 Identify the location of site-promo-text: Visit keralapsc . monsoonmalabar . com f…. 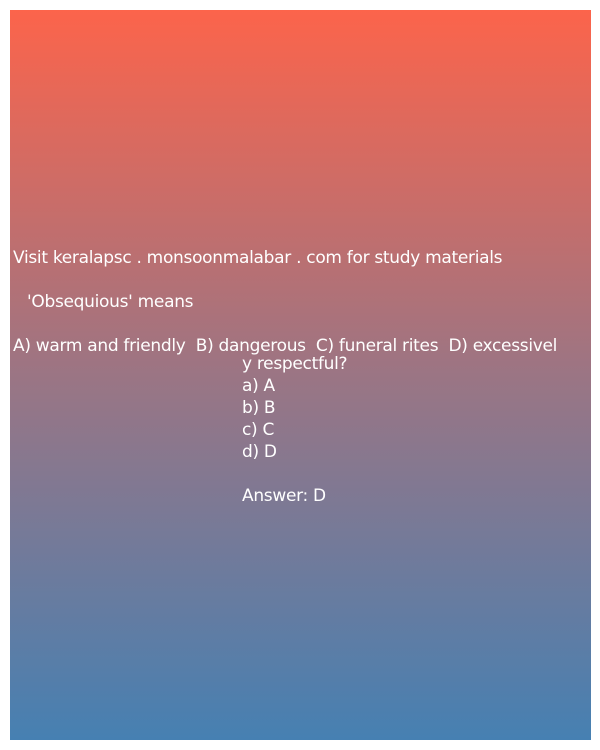
(258, 258).